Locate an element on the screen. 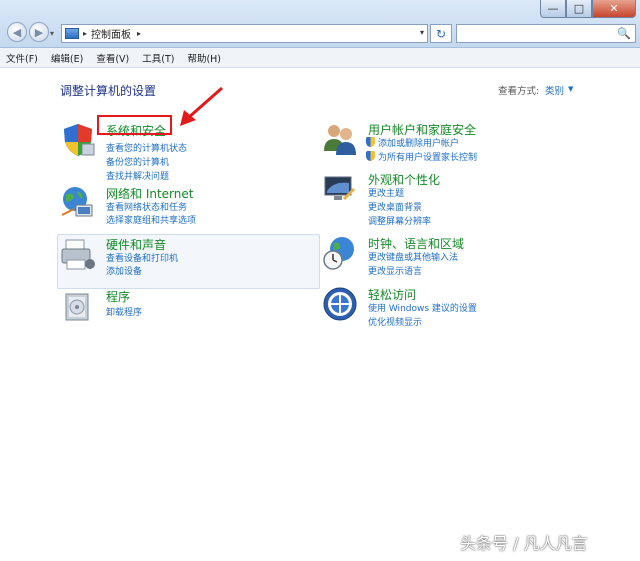  link-add-remove-users: 添加或删除用户帐户 is located at coordinates (412, 142).